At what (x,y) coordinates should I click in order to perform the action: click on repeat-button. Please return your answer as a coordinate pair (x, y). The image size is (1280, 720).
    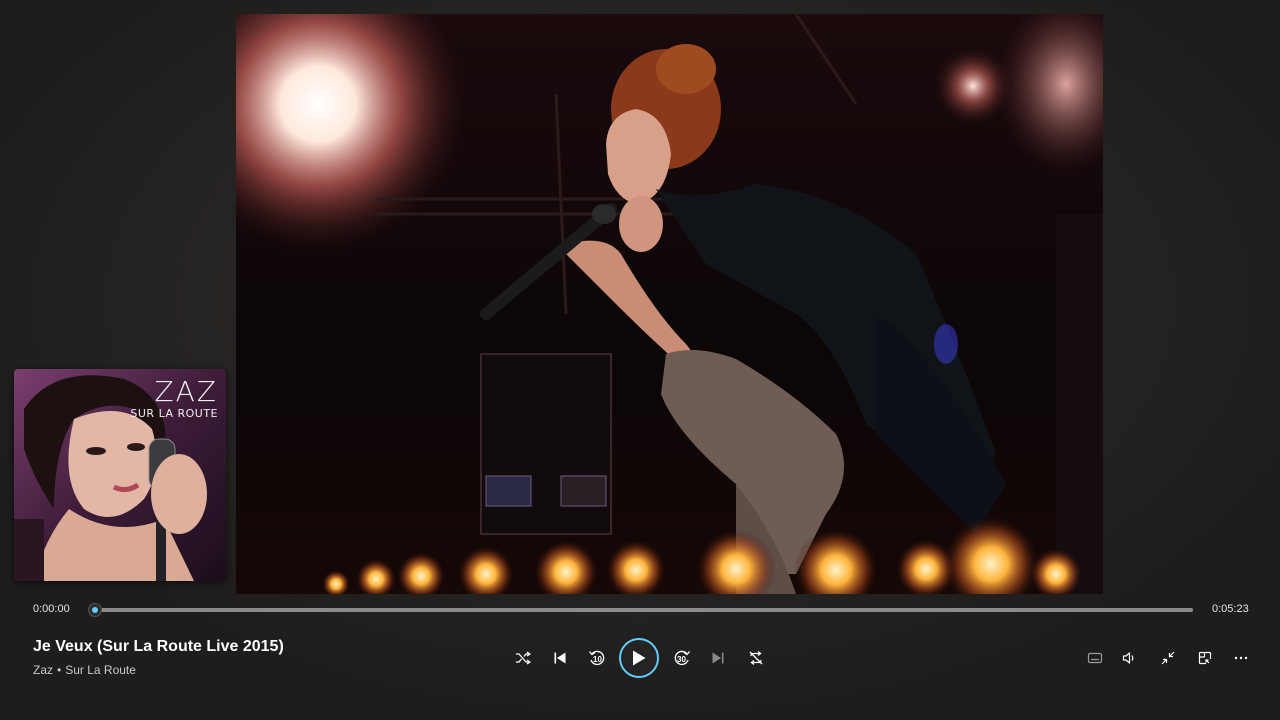
    Looking at the image, I should click on (756, 658).